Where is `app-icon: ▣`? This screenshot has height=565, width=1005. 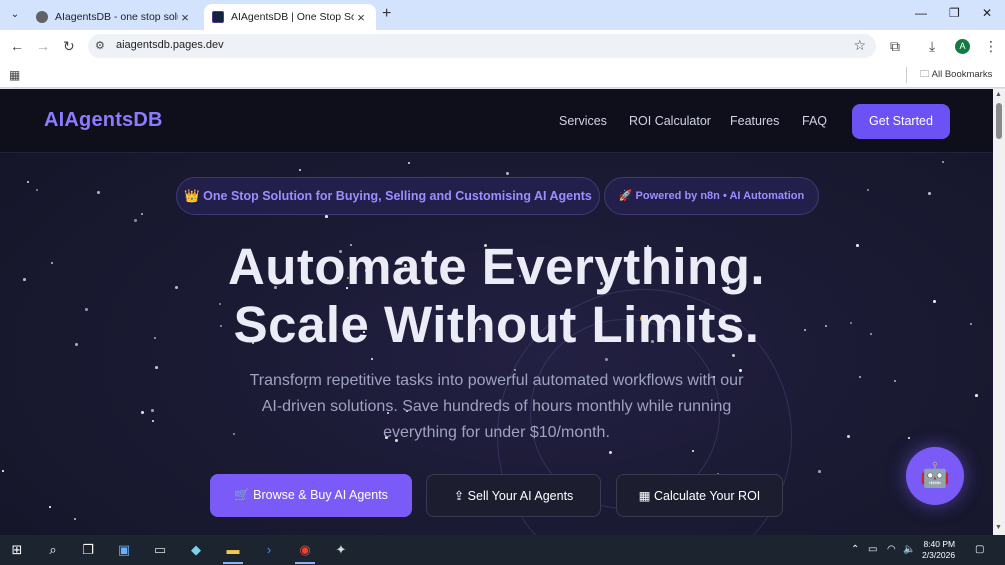 app-icon: ▣ is located at coordinates (124, 550).